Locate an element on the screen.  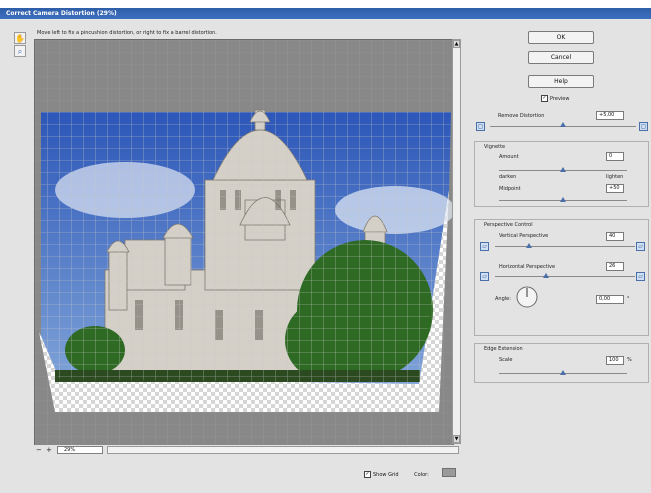
darken-label: darken is located at coordinates (508, 177).